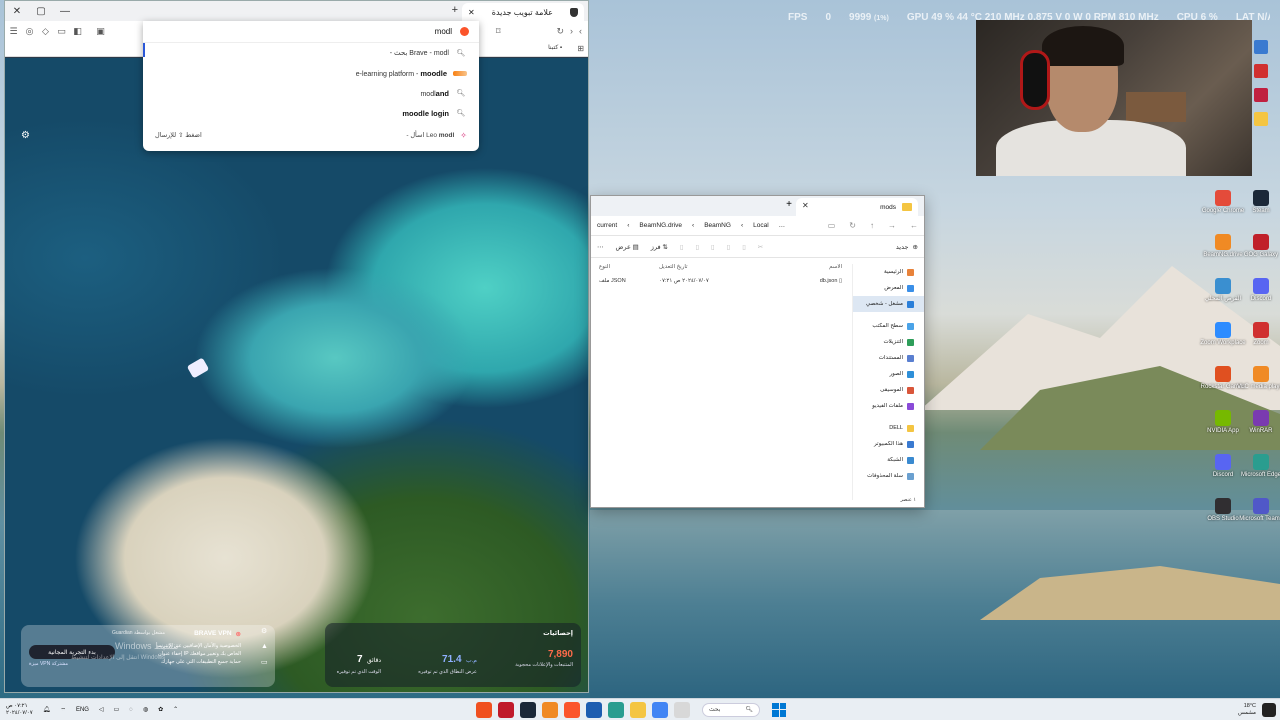 The height and width of the screenshot is (720, 1280). What do you see at coordinates (131, 710) in the screenshot?
I see `tray-app-icon: ◌` at bounding box center [131, 710].